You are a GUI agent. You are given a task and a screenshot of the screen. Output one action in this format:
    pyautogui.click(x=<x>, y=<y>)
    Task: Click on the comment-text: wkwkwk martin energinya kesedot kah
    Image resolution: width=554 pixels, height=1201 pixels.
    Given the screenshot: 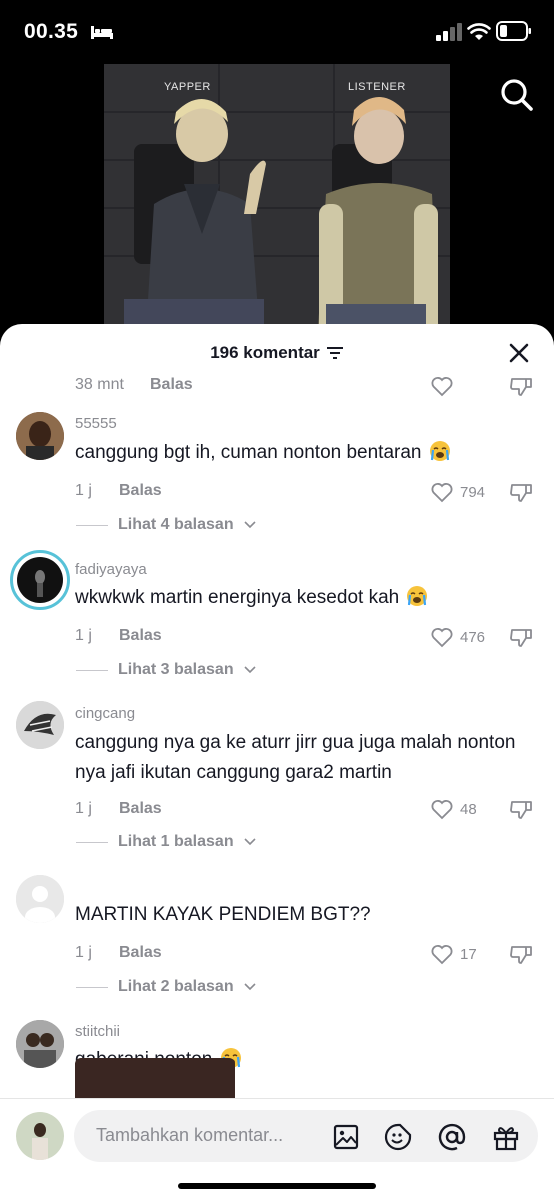 What is the action you would take?
    pyautogui.click(x=295, y=598)
    